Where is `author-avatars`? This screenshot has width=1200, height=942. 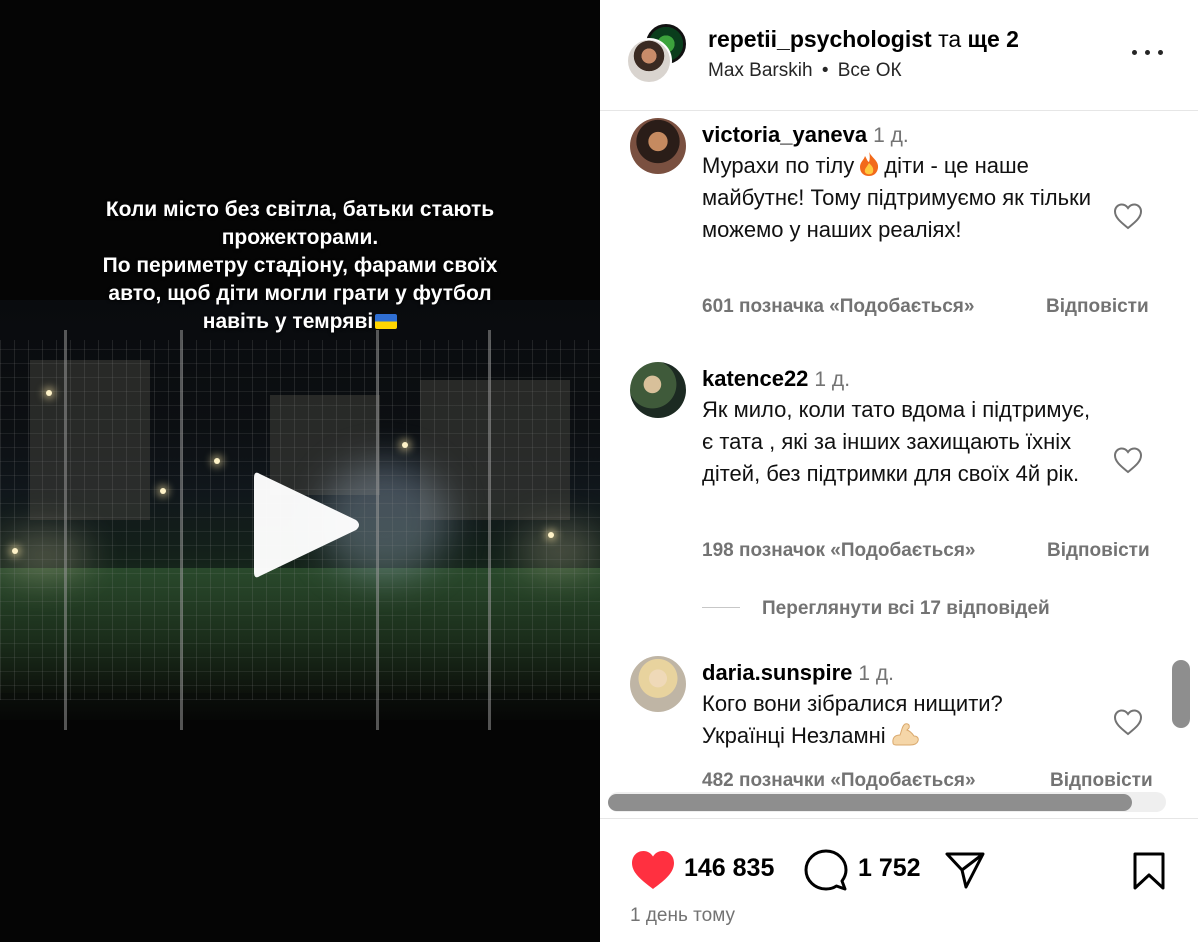
author-avatars is located at coordinates (658, 54).